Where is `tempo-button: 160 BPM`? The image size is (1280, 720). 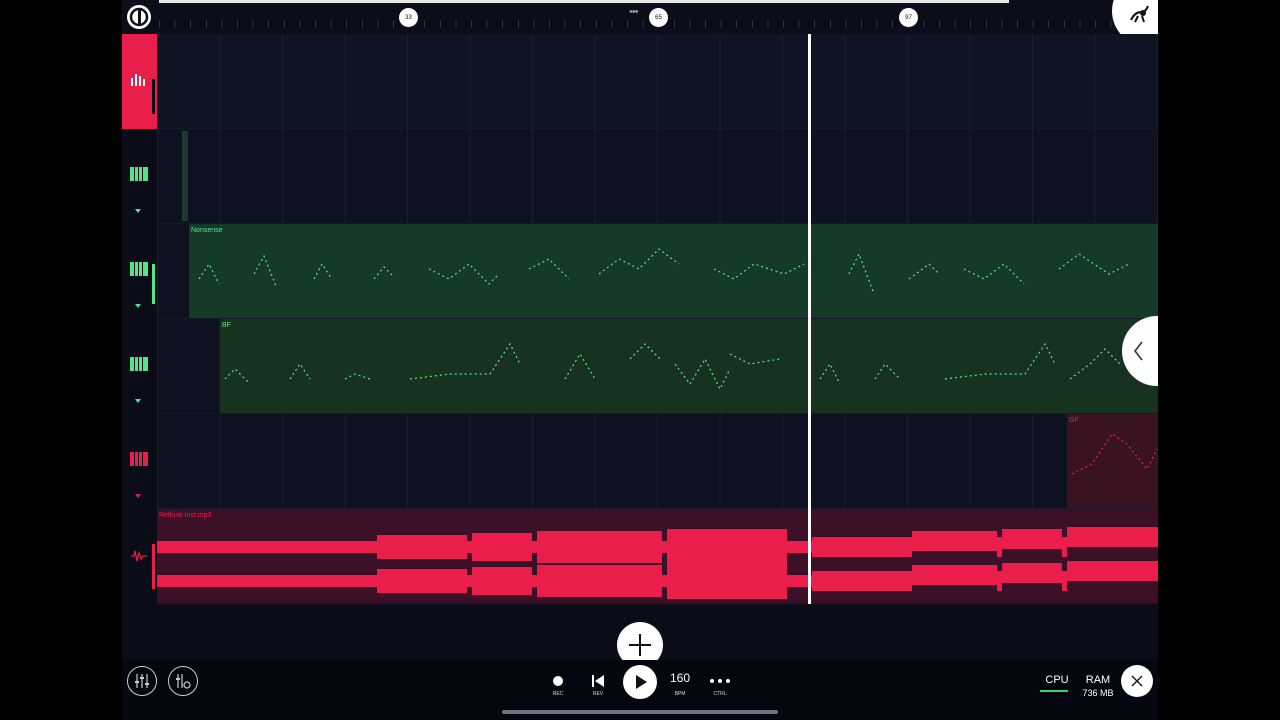
tempo-button: 160 BPM is located at coordinates (680, 684).